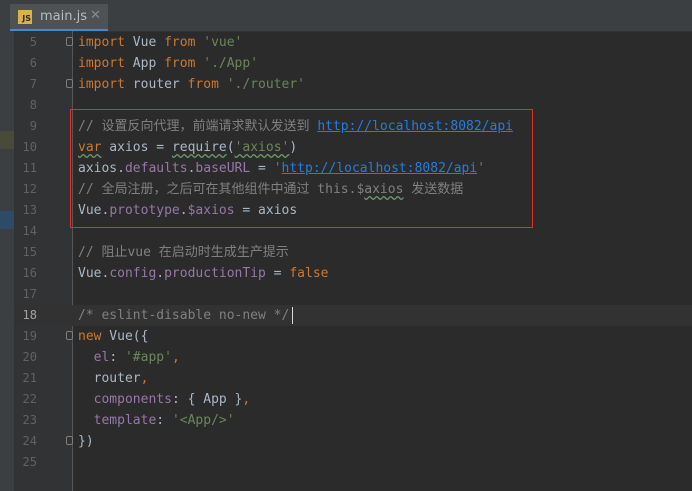 The width and height of the screenshot is (692, 491). Describe the element at coordinates (353, 231) in the screenshot. I see `code-line: 14` at that location.